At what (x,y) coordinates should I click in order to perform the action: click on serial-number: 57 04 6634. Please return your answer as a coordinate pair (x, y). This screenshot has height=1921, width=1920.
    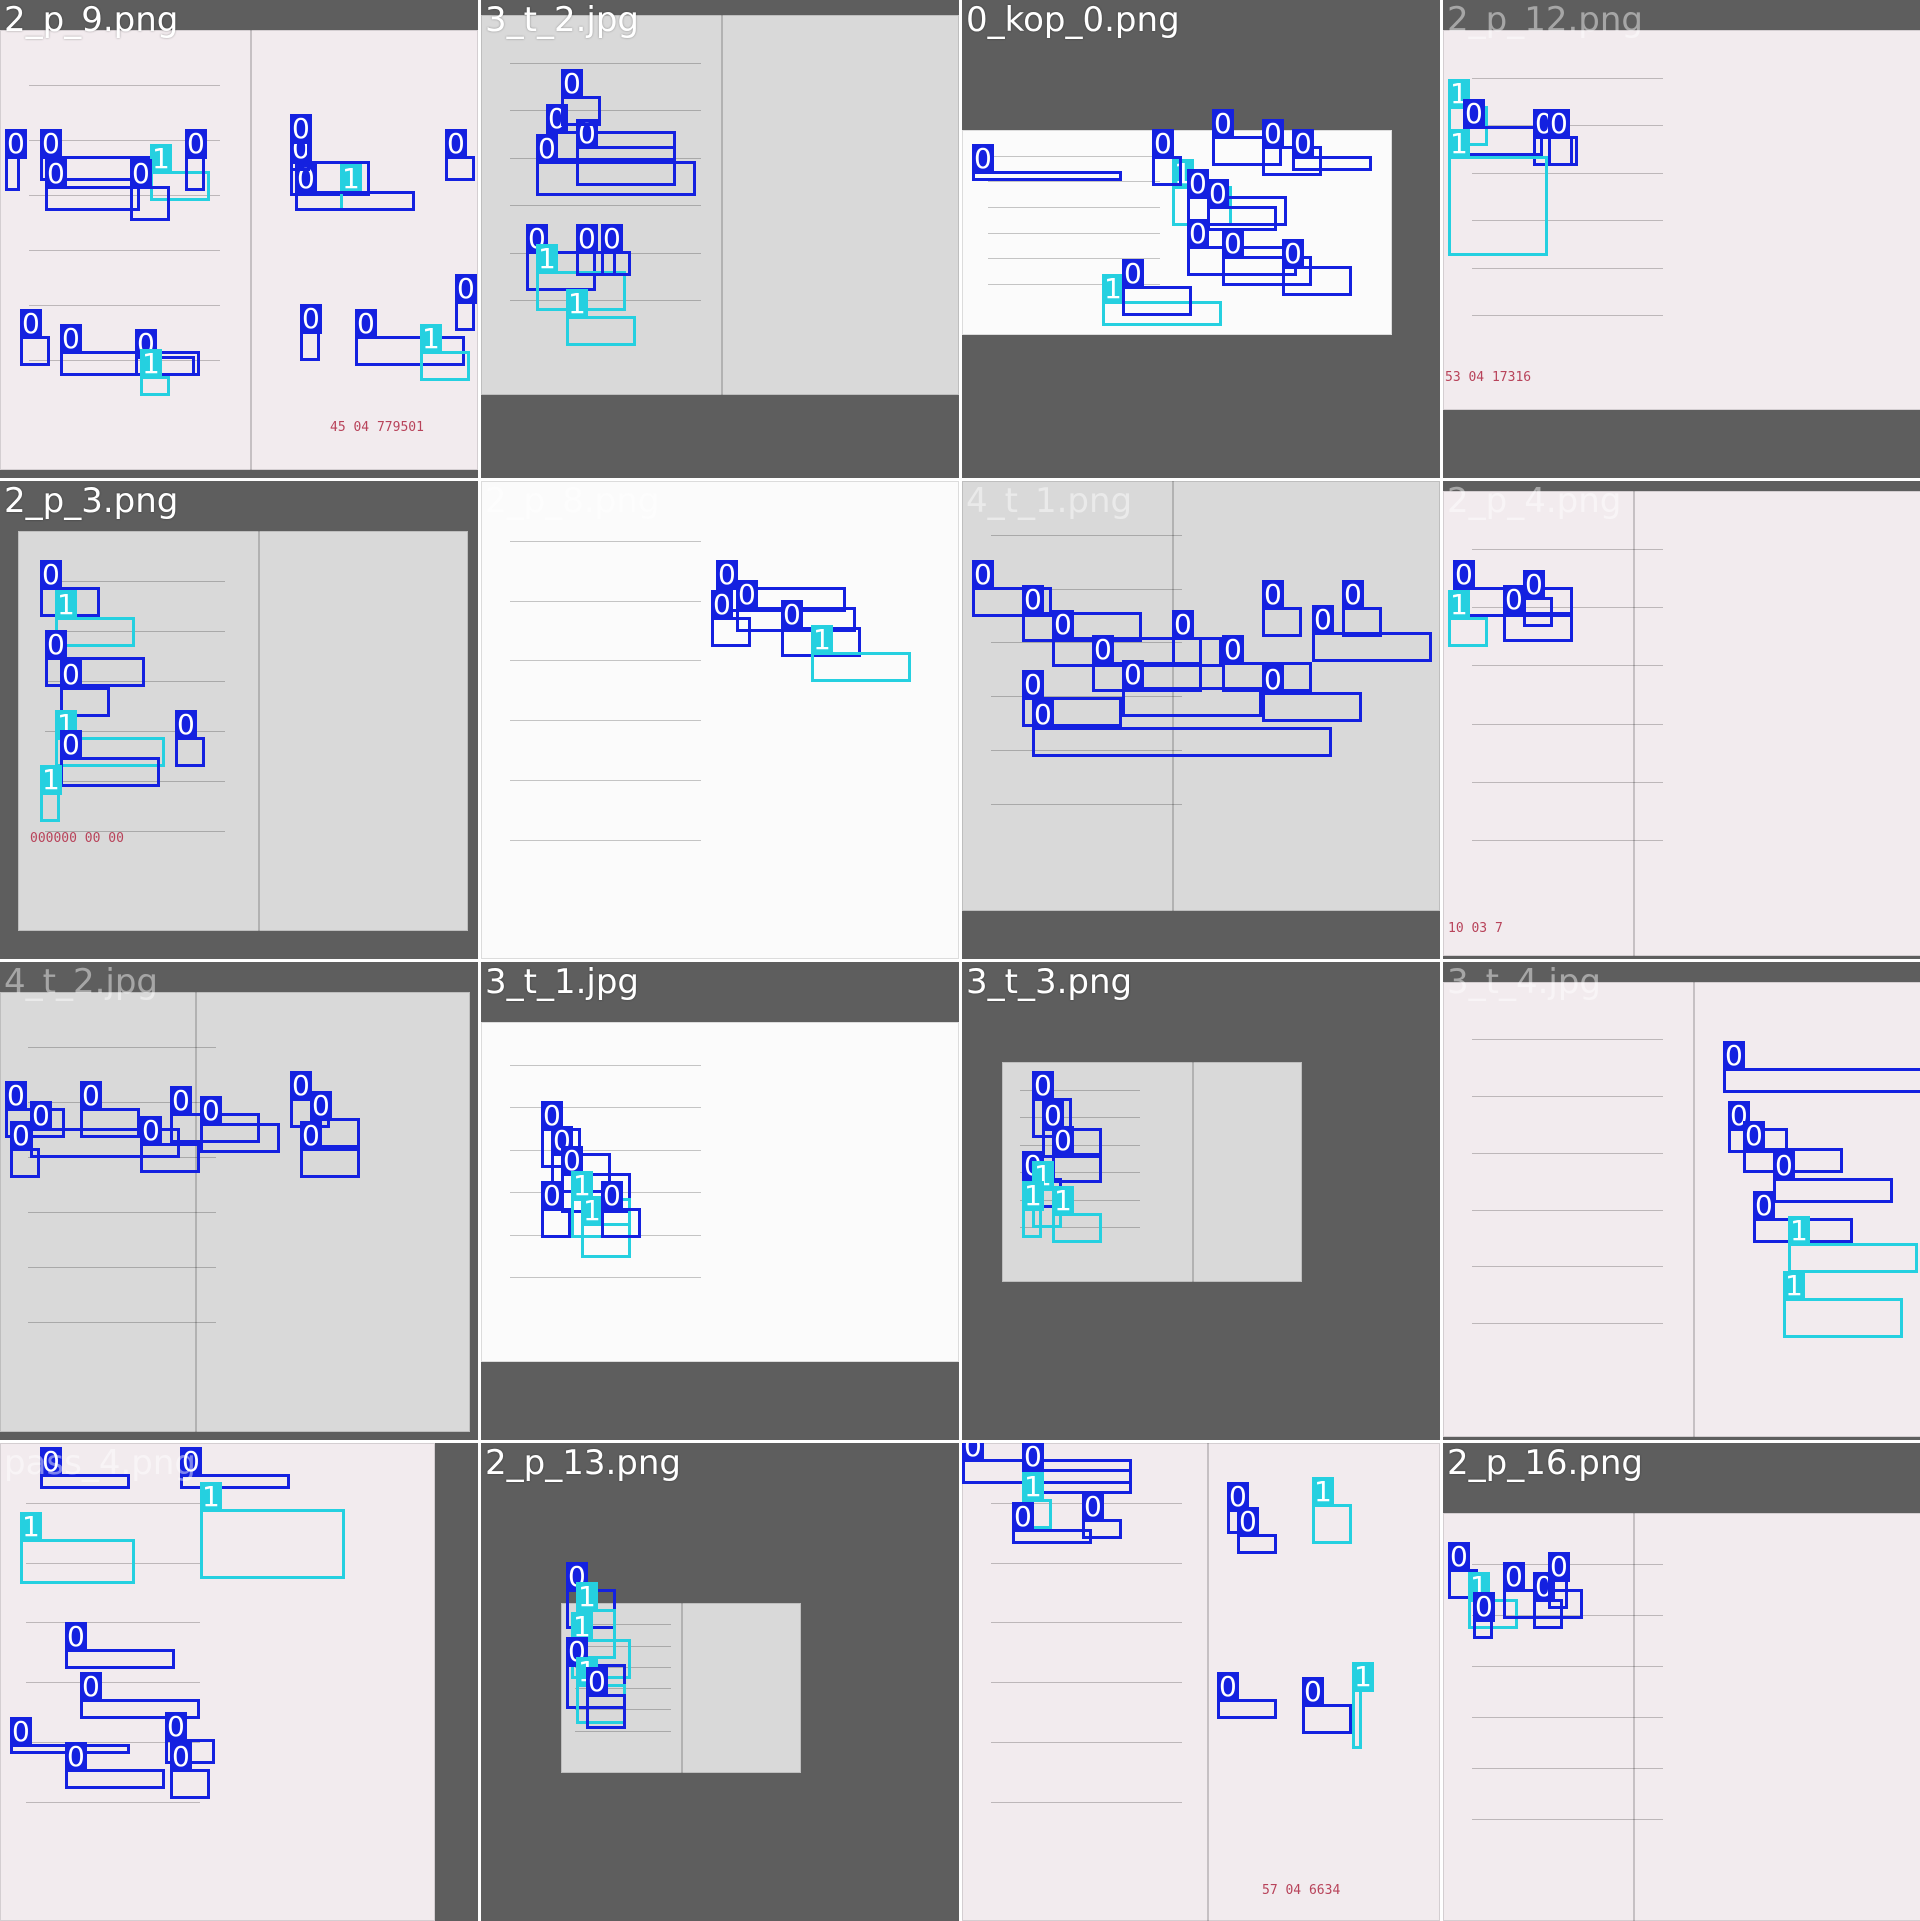
    Looking at the image, I should click on (1301, 1890).